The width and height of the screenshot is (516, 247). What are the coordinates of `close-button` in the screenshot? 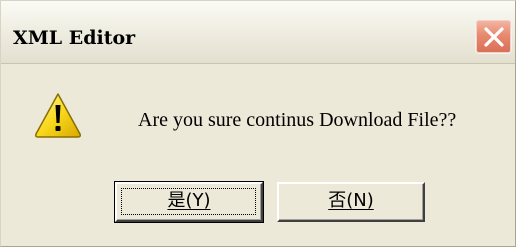 It's located at (493, 36).